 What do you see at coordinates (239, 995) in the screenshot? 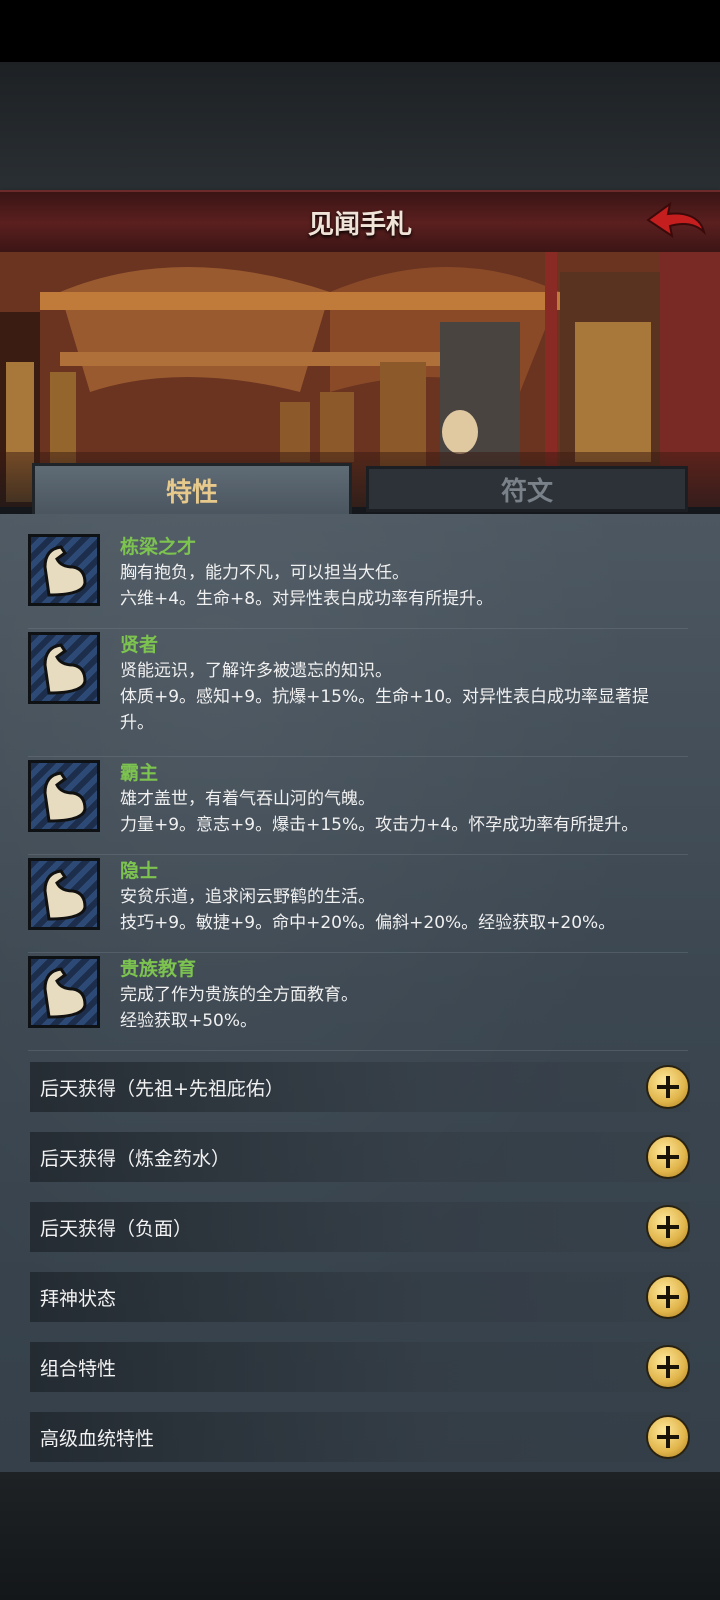
I see `trait-description: 完成了作为贵族的全方面教育。` at bounding box center [239, 995].